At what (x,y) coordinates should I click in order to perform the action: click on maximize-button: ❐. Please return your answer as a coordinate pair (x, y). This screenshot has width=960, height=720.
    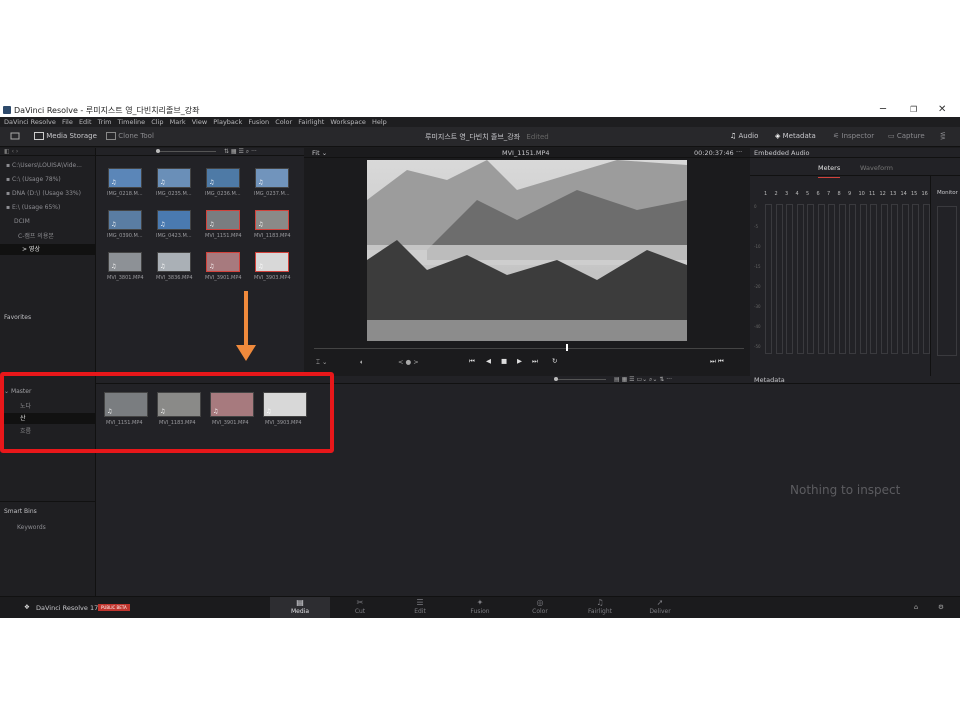
    Looking at the image, I should click on (913, 109).